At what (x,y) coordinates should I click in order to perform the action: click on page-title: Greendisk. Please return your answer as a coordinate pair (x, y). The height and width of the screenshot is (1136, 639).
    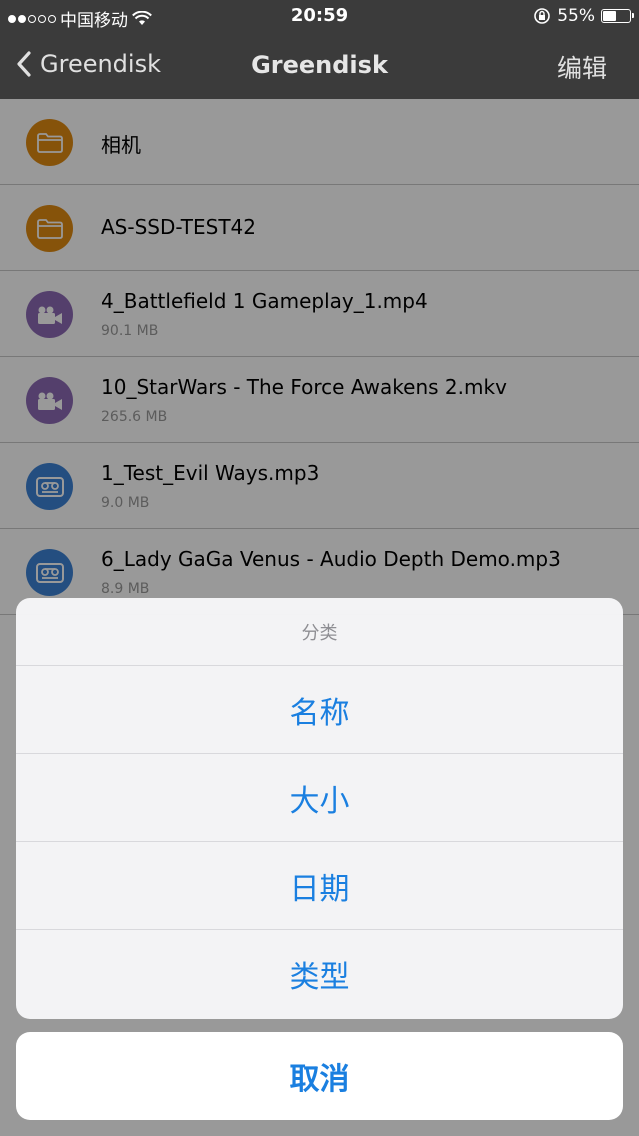
    Looking at the image, I should click on (319, 65).